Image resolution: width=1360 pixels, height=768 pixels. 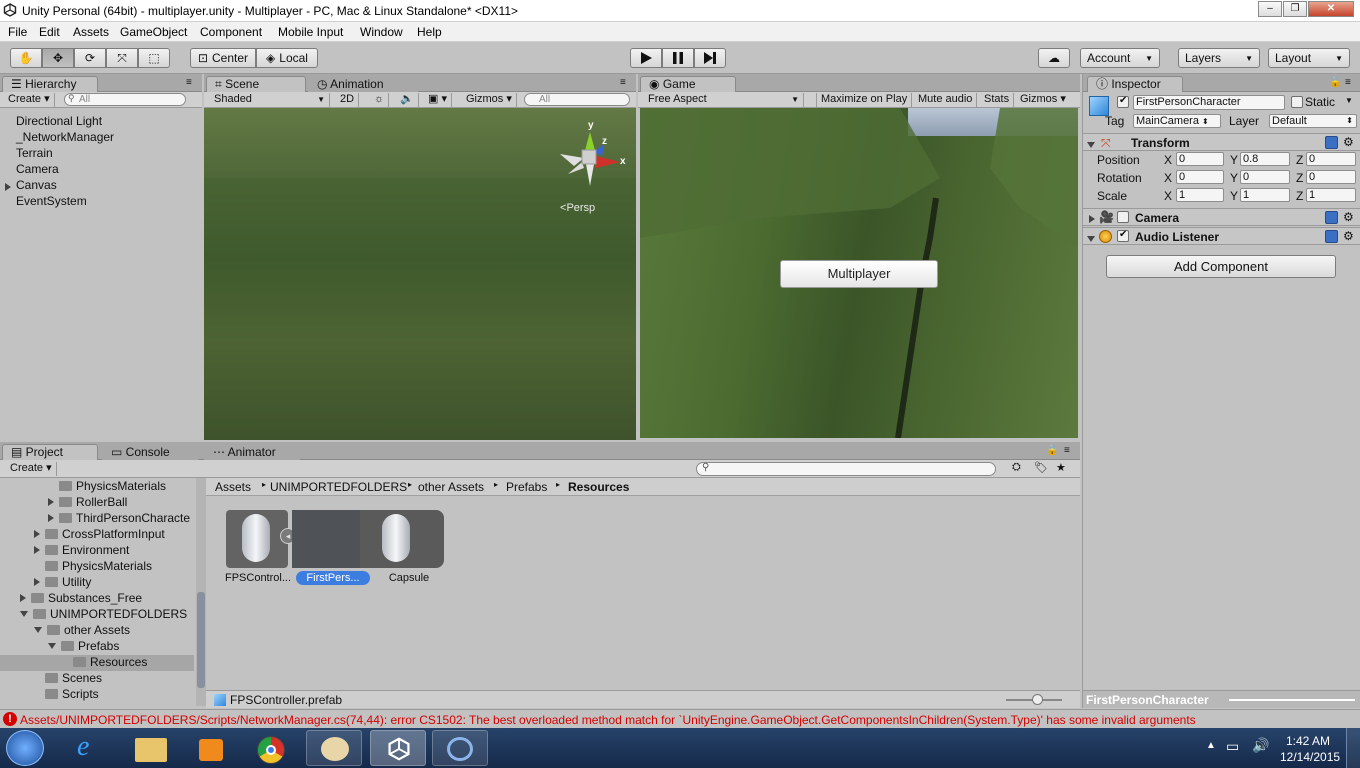 What do you see at coordinates (710, 58) in the screenshot?
I see `step-button` at bounding box center [710, 58].